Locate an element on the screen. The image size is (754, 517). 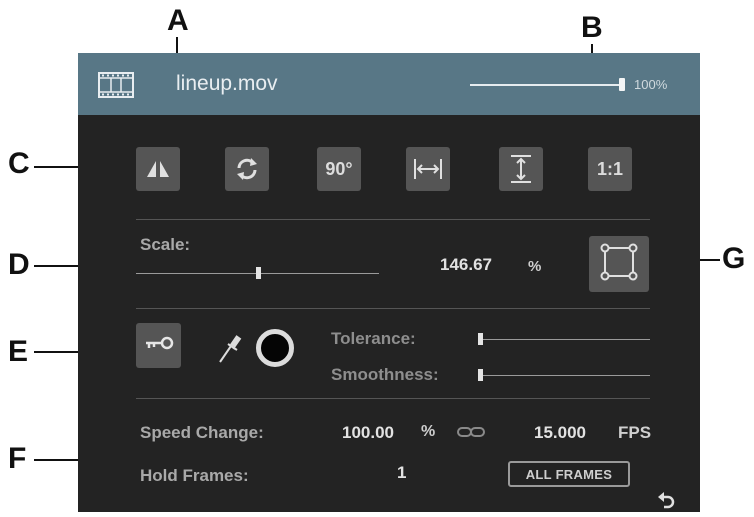
key-color-swatch is located at coordinates (275, 348).